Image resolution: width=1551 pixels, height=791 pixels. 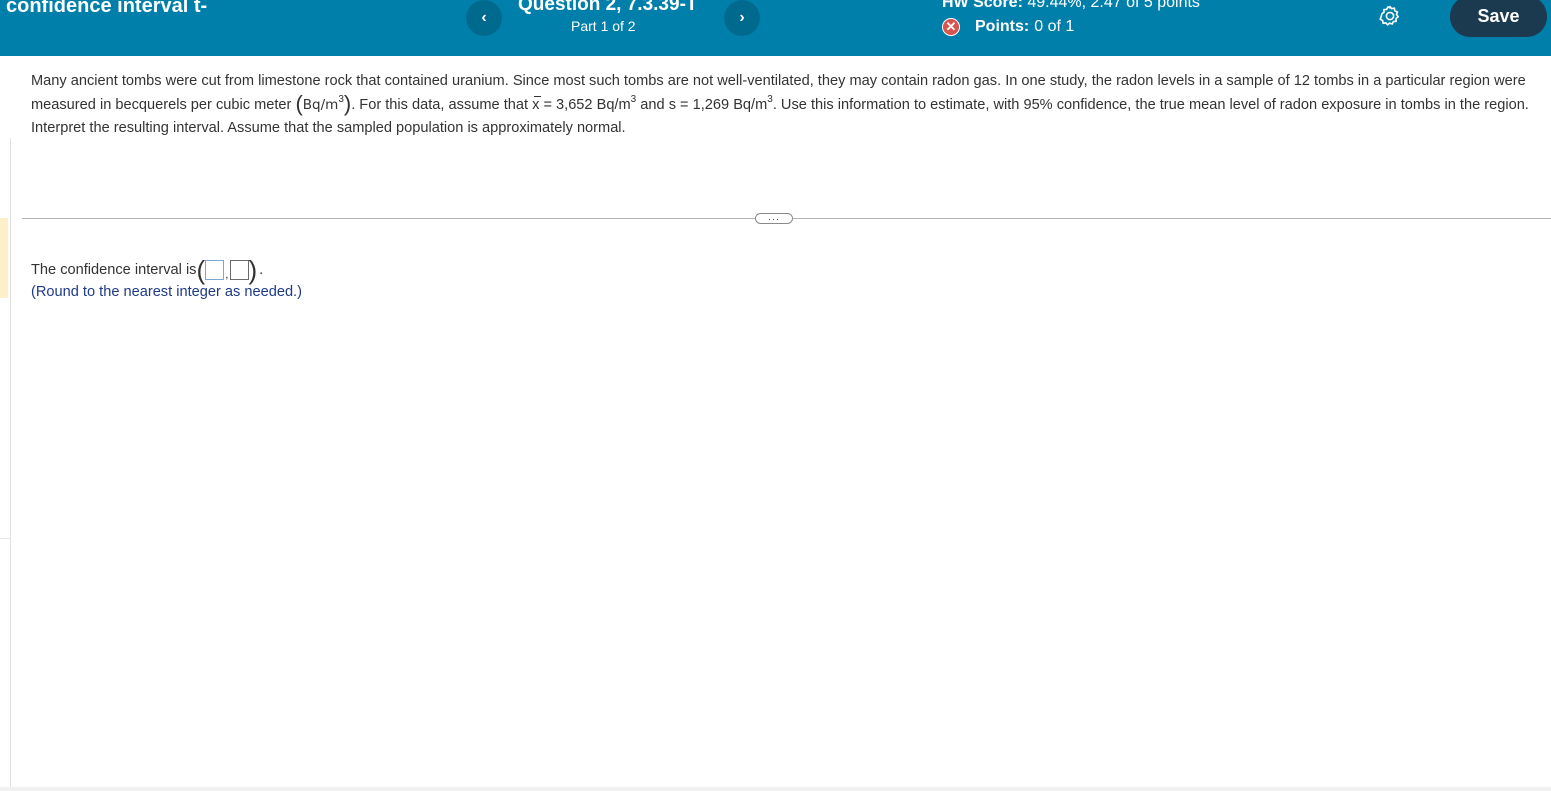 I want to click on unit-open-paren: (, so click(x=299, y=103).